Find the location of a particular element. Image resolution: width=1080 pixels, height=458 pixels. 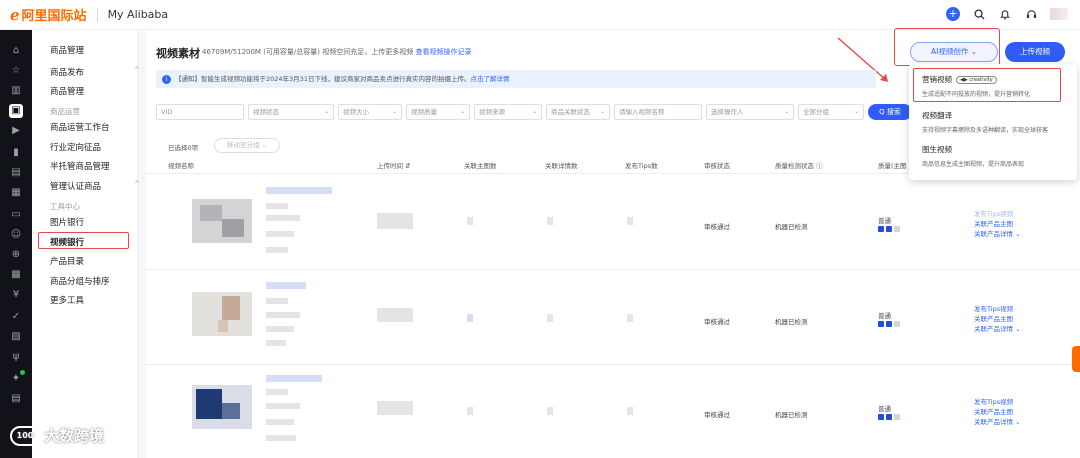

plant-icon: ψ is located at coordinates (16, 357).